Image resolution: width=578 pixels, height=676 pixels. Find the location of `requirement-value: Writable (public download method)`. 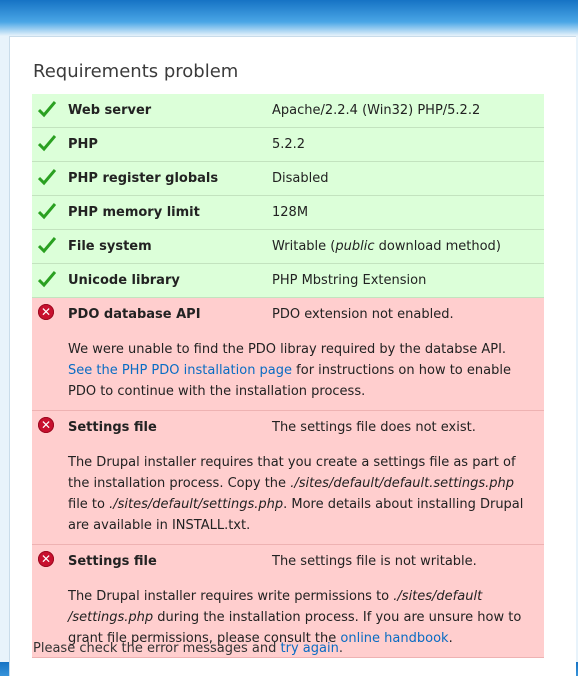

requirement-value: Writable (public download method) is located at coordinates (408, 246).